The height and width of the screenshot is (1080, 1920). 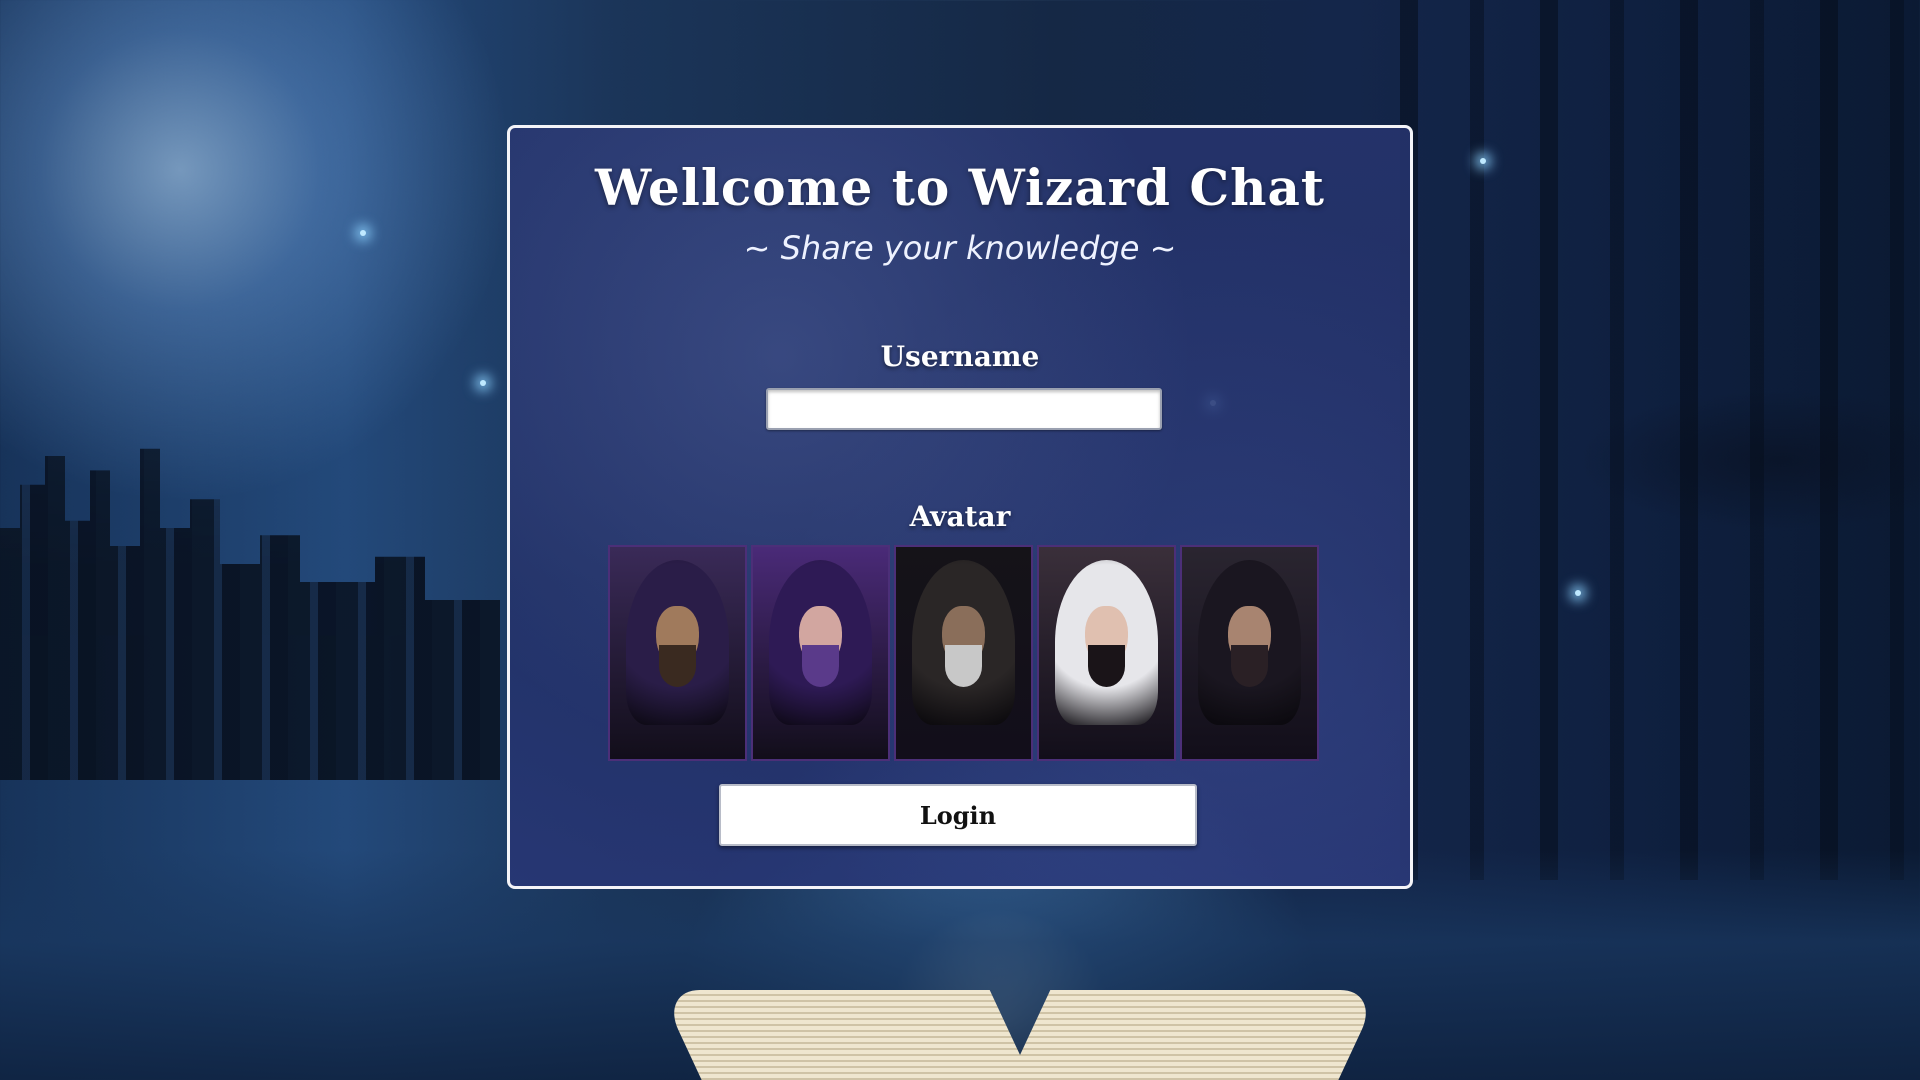 I want to click on username-input, so click(x=964, y=409).